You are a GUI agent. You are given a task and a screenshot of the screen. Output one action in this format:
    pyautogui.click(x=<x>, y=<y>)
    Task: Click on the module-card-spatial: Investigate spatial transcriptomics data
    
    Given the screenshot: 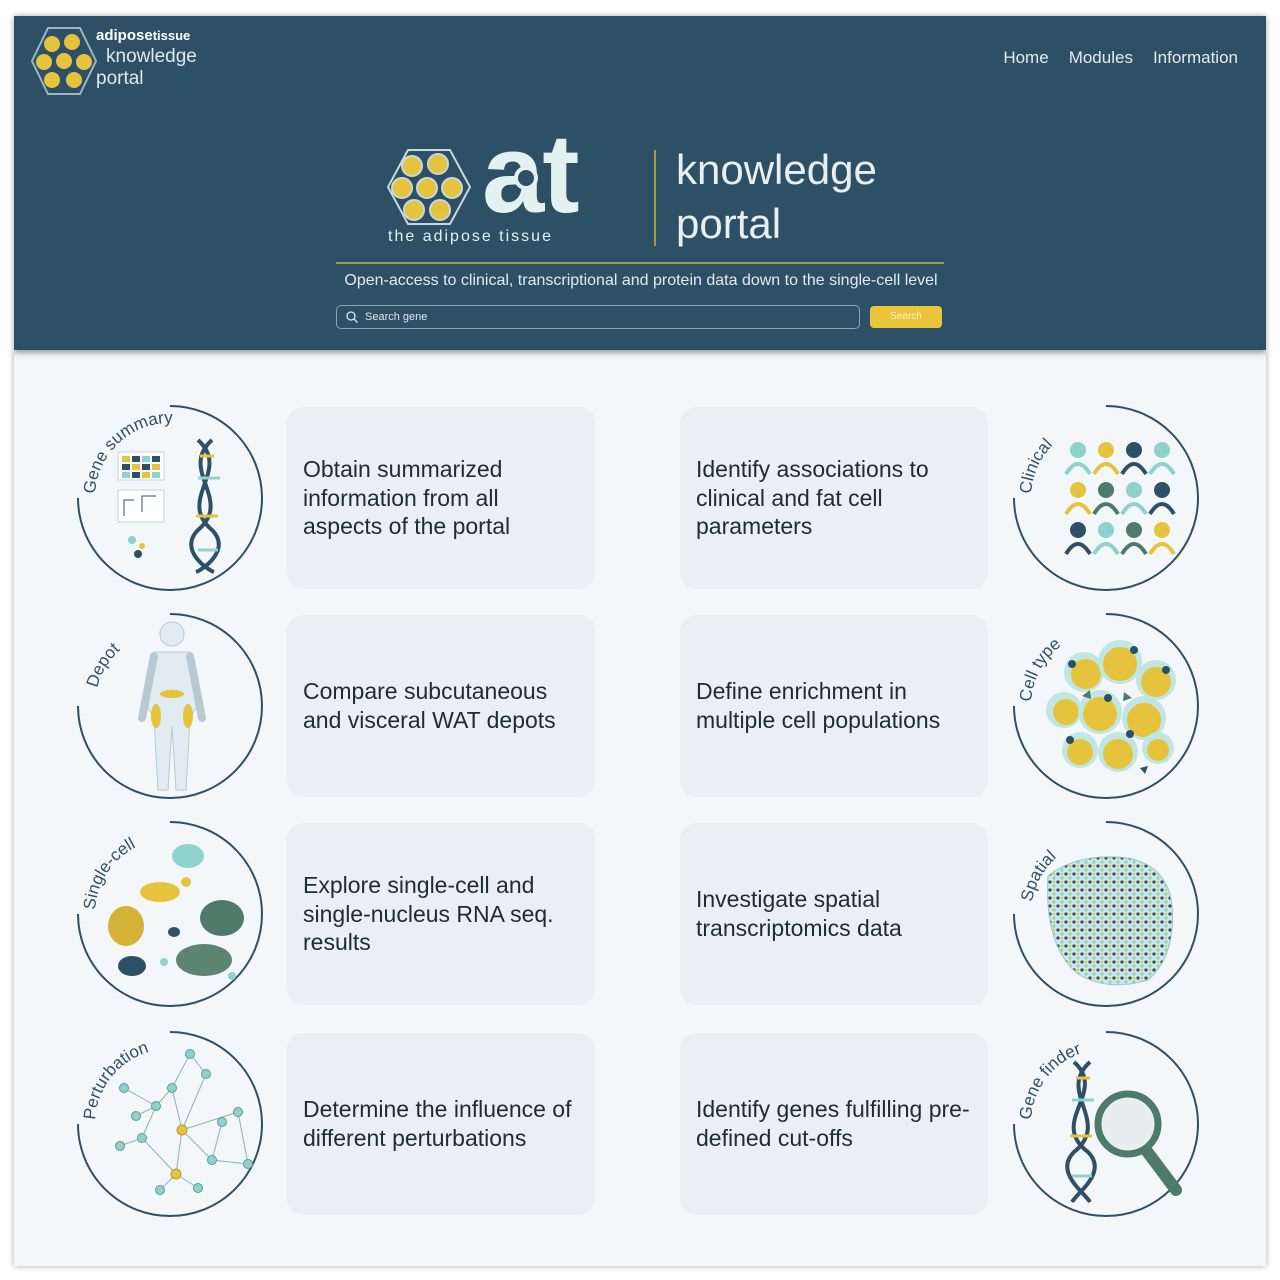 What is the action you would take?
    pyautogui.click(x=834, y=914)
    